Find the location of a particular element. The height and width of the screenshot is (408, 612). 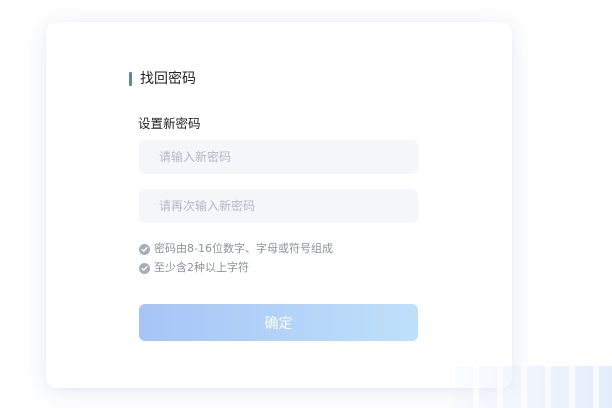

confirm-password-input is located at coordinates (288, 206).